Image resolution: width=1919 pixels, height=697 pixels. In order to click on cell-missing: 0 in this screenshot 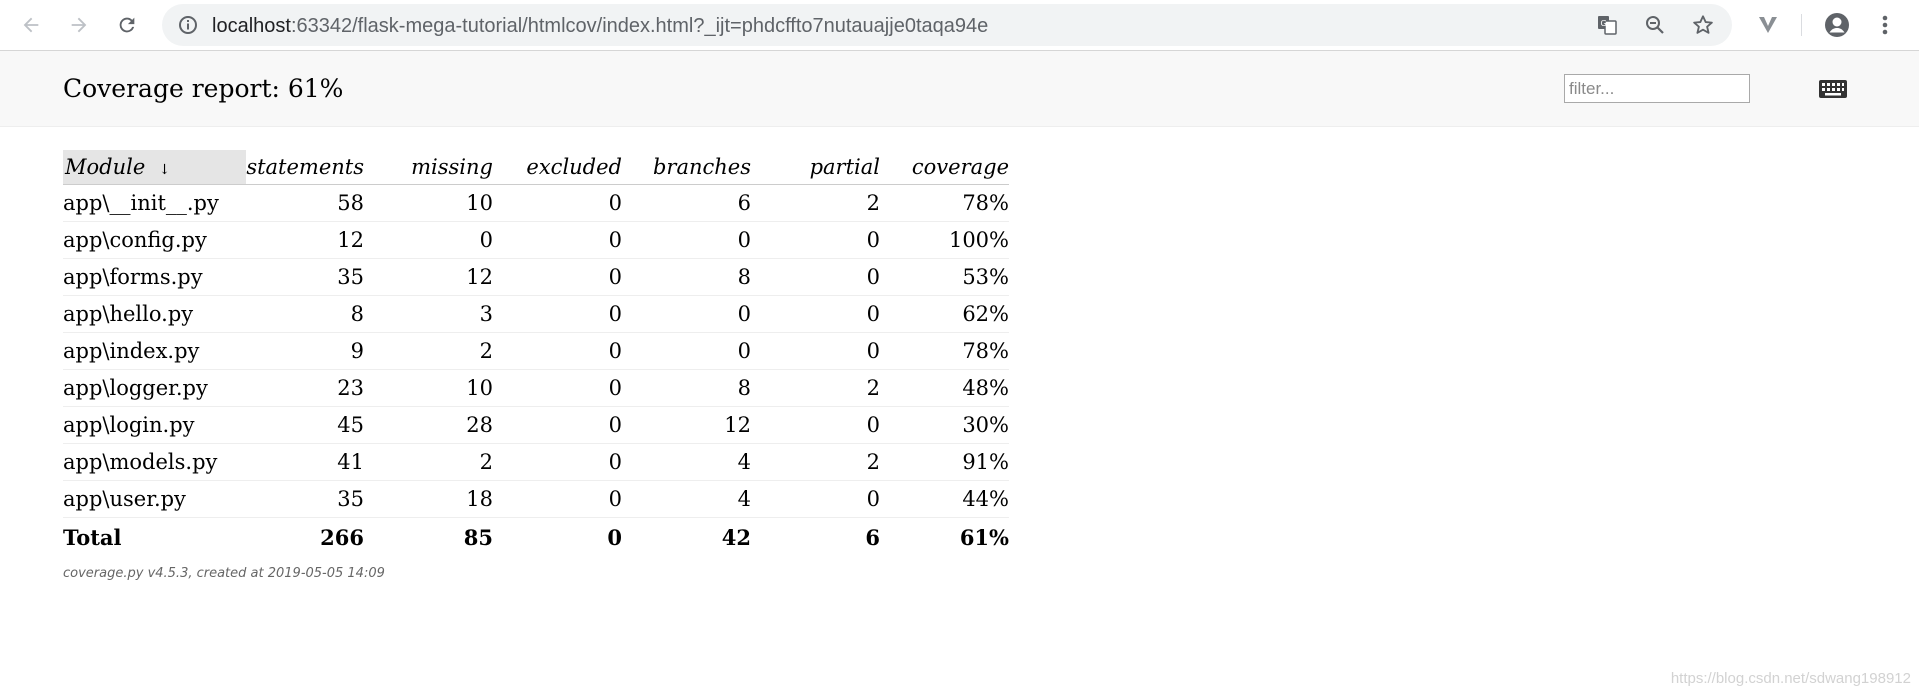, I will do `click(428, 240)`.